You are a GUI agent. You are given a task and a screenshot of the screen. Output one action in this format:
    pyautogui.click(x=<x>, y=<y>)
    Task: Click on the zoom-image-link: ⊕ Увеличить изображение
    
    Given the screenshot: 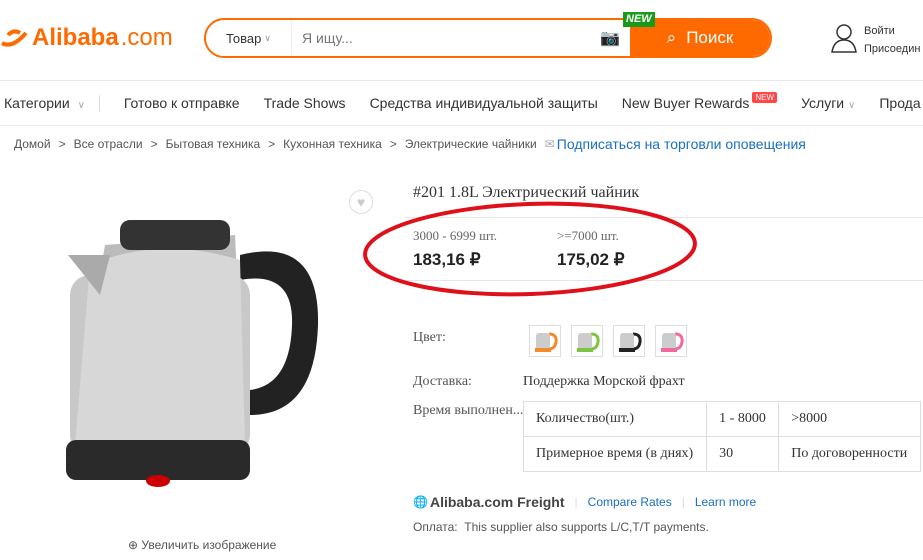 What is the action you would take?
    pyautogui.click(x=202, y=545)
    